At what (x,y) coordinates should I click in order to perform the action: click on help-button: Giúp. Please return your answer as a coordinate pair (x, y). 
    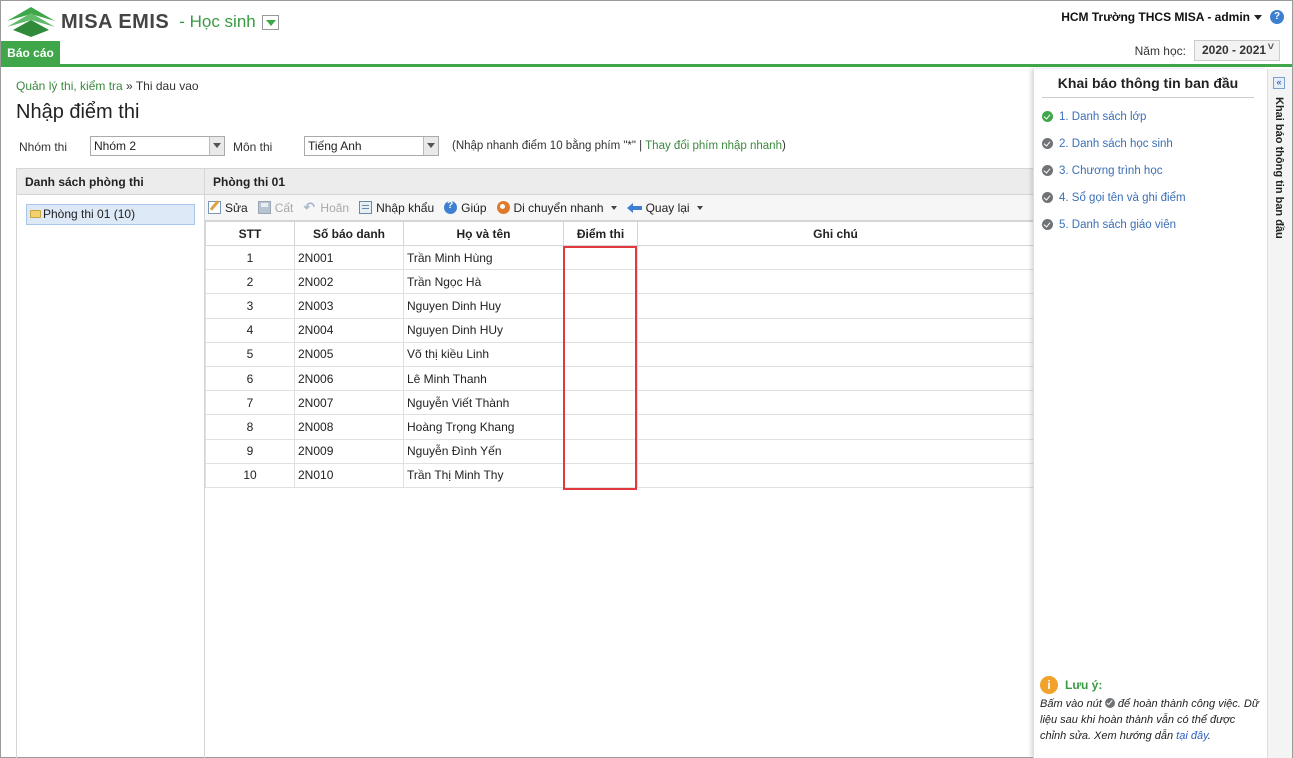
    Looking at the image, I should click on (465, 207).